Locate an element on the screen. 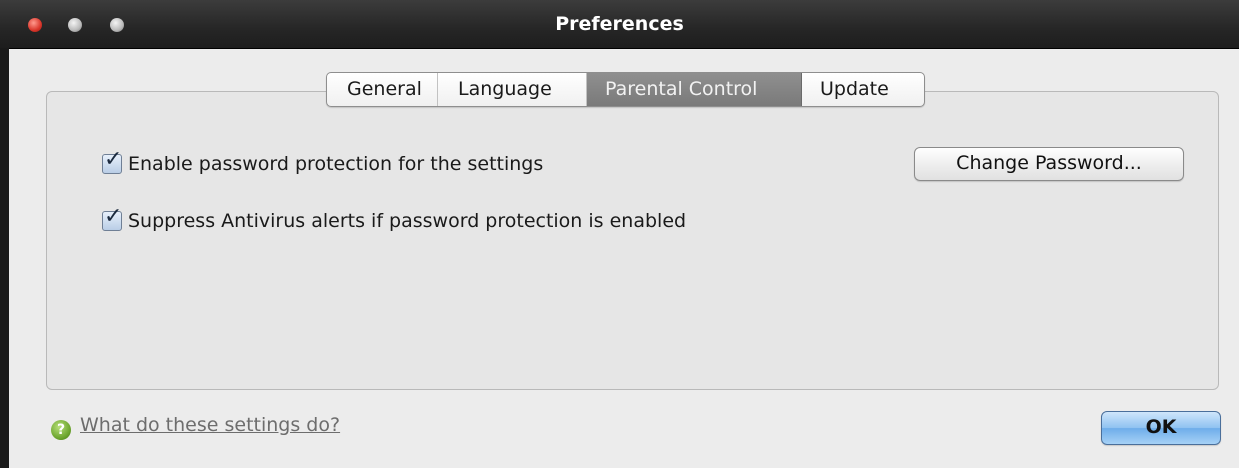 This screenshot has width=1239, height=468. suppress-alerts-checkbox: ✓ is located at coordinates (112, 217).